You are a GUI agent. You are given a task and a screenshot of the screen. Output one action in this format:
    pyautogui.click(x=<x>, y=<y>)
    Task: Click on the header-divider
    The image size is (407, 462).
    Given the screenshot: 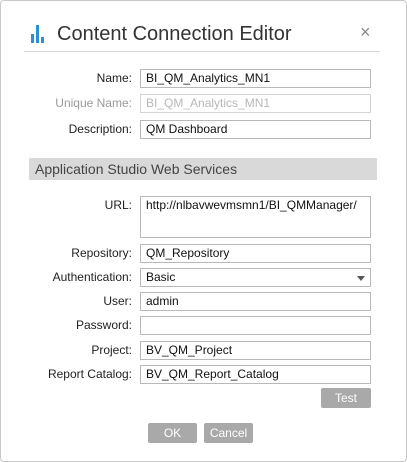 What is the action you would take?
    pyautogui.click(x=202, y=51)
    